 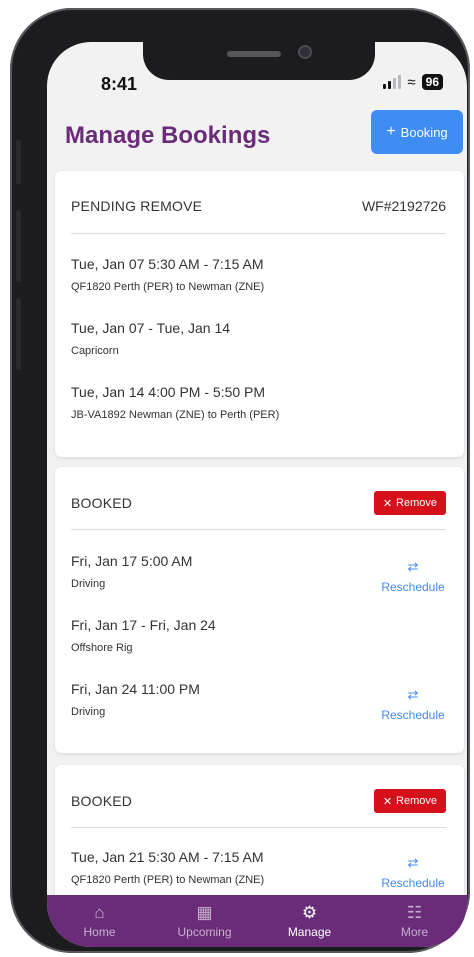 I want to click on booking-leg: Fri, Jan 17 5:00 AM Driving ⇄ Reschedule, so click(x=259, y=573).